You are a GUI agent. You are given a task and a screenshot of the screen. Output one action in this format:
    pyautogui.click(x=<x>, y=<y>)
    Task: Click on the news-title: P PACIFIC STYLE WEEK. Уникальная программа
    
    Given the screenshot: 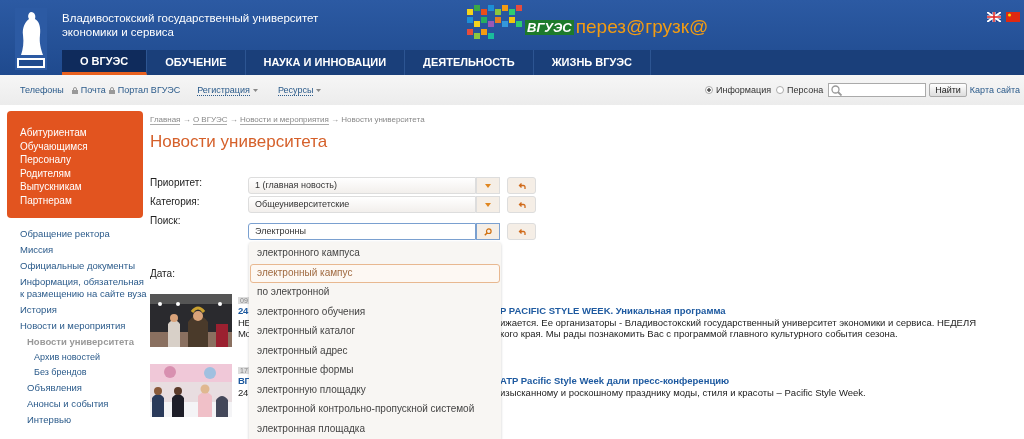 What is the action you would take?
    pyautogui.click(x=738, y=311)
    